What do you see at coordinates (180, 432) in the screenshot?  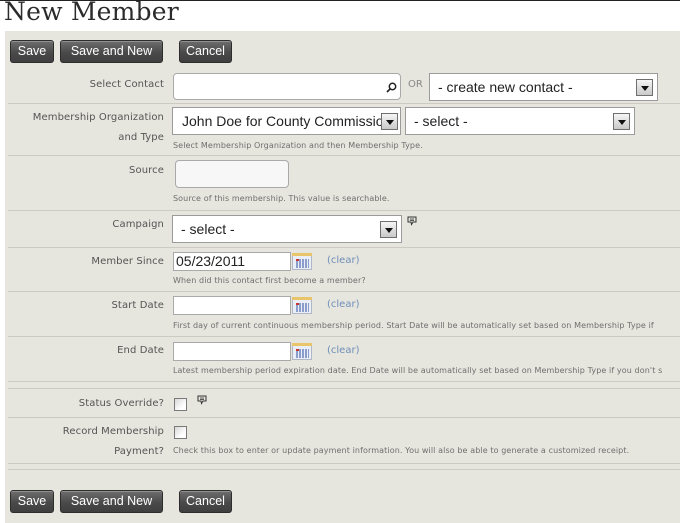 I see `record-payment-checkbox` at bounding box center [180, 432].